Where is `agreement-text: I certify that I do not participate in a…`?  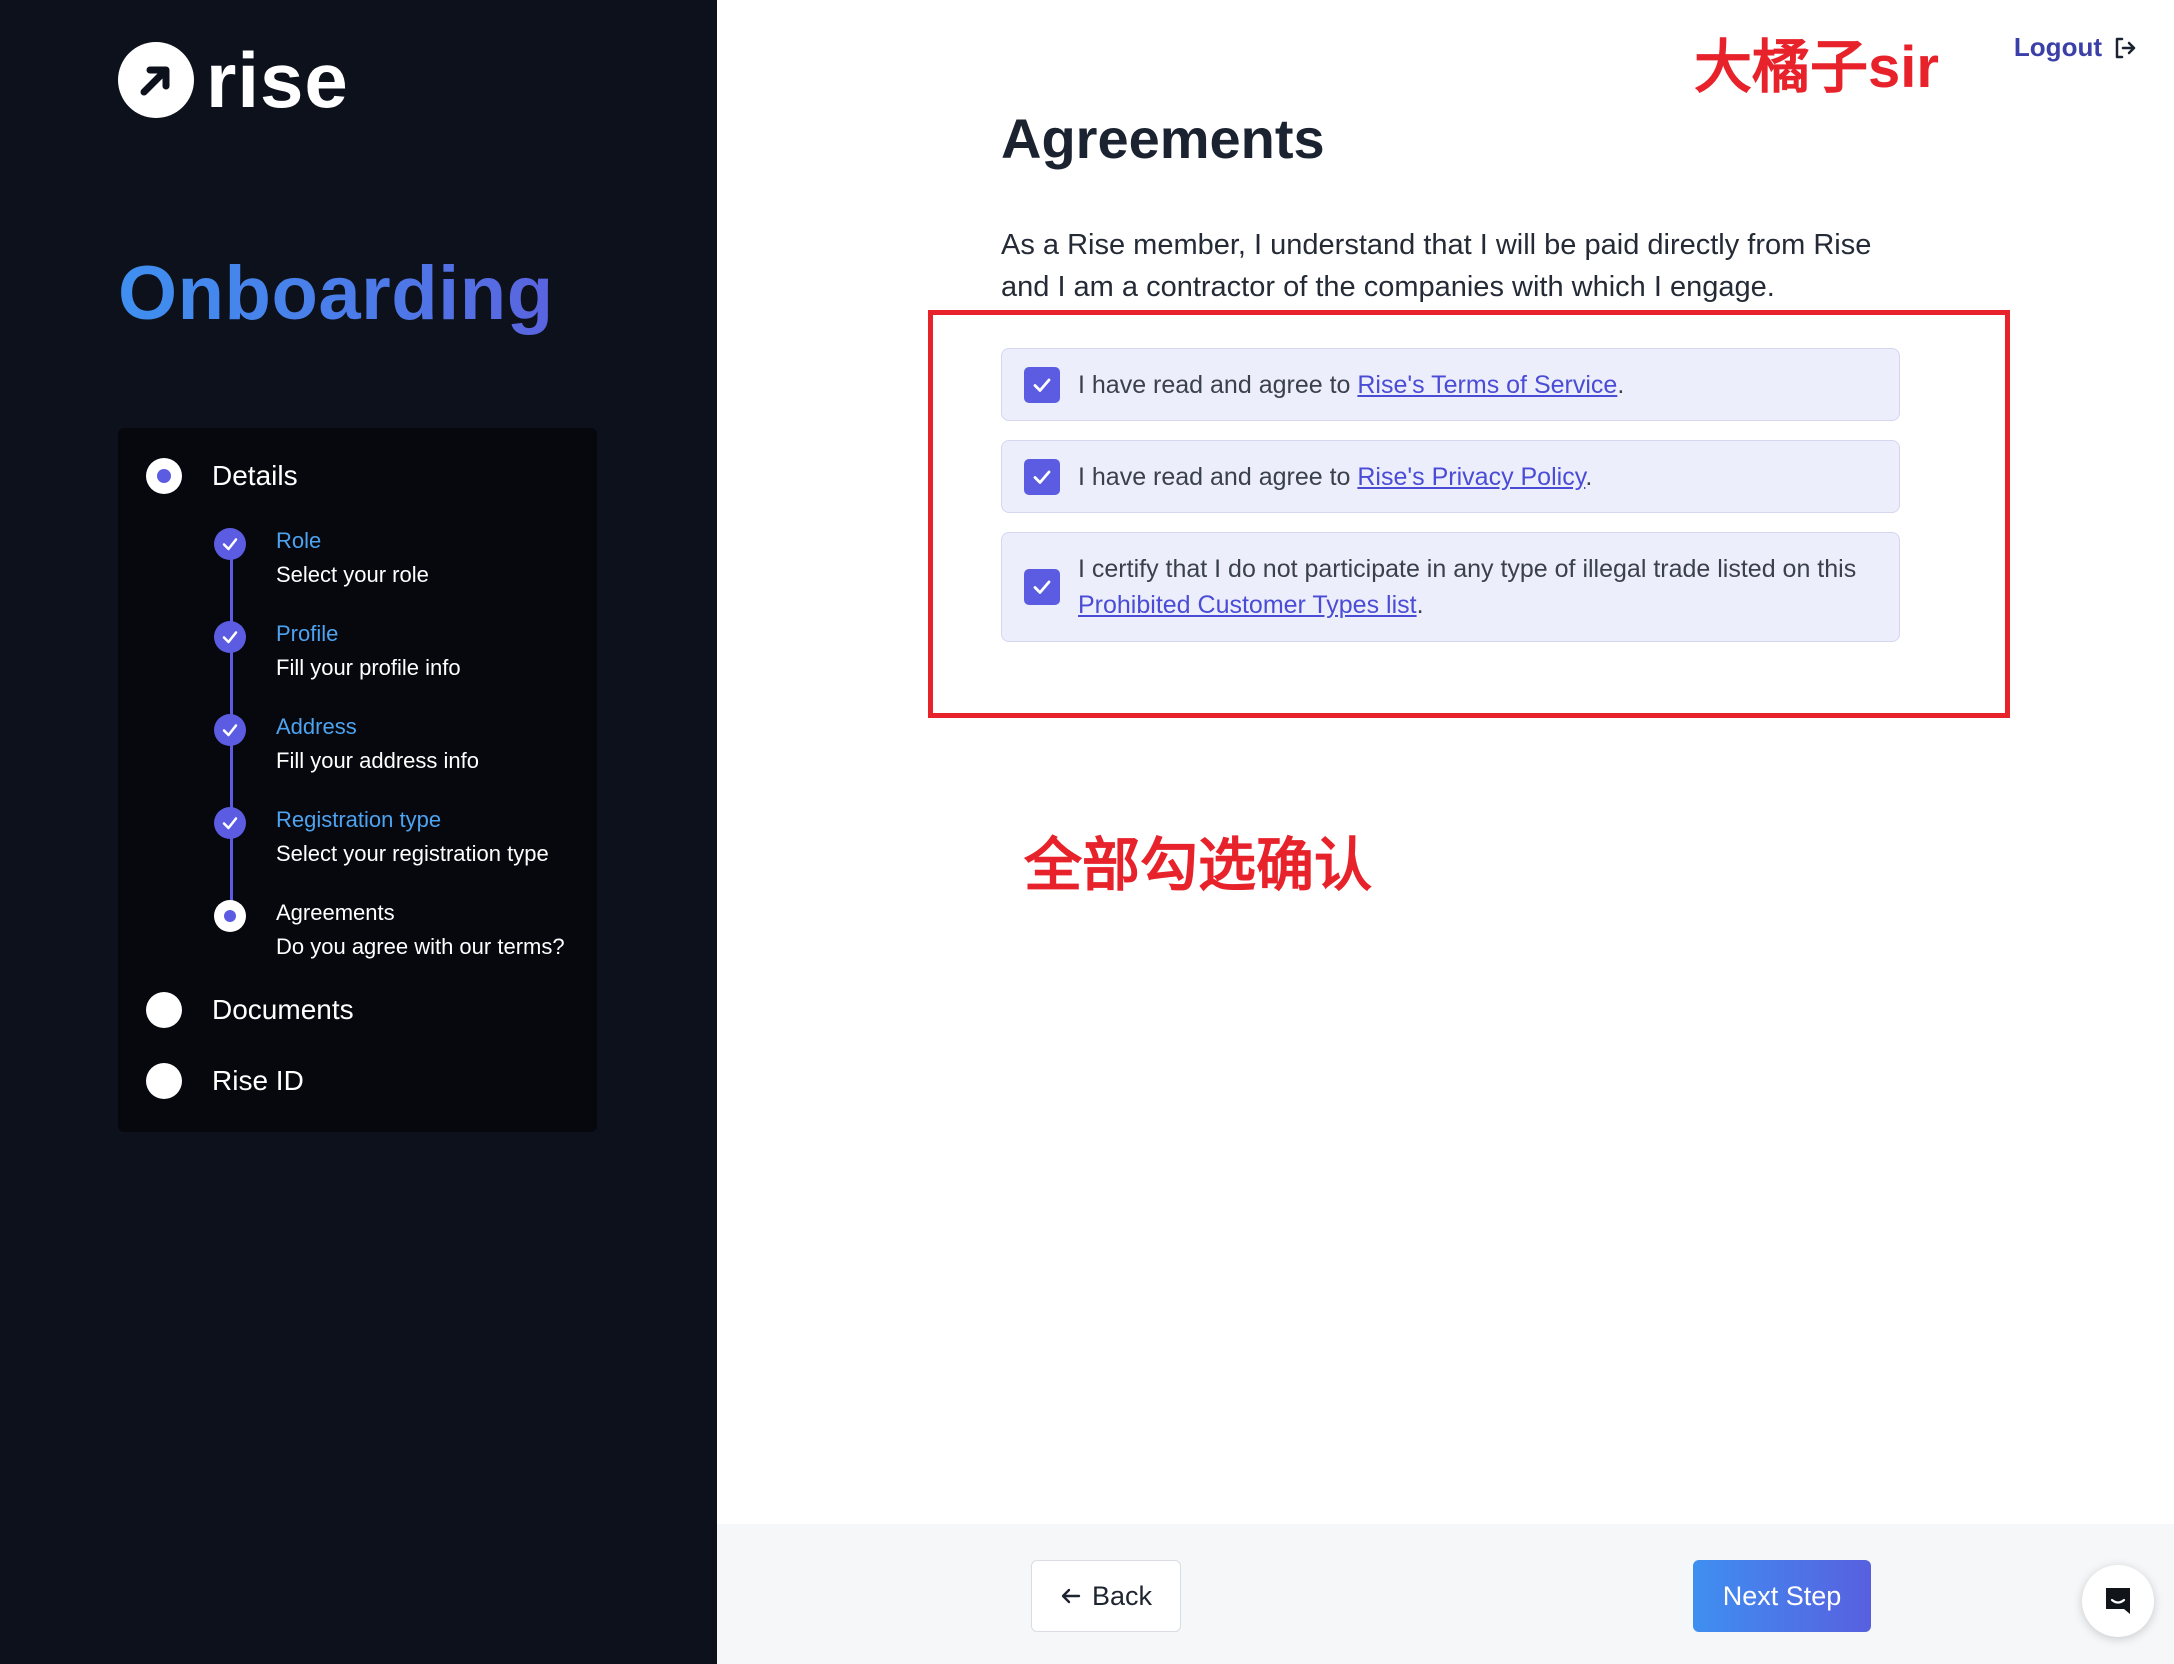
agreement-text: I certify that I do not participate in a… is located at coordinates (1473, 587).